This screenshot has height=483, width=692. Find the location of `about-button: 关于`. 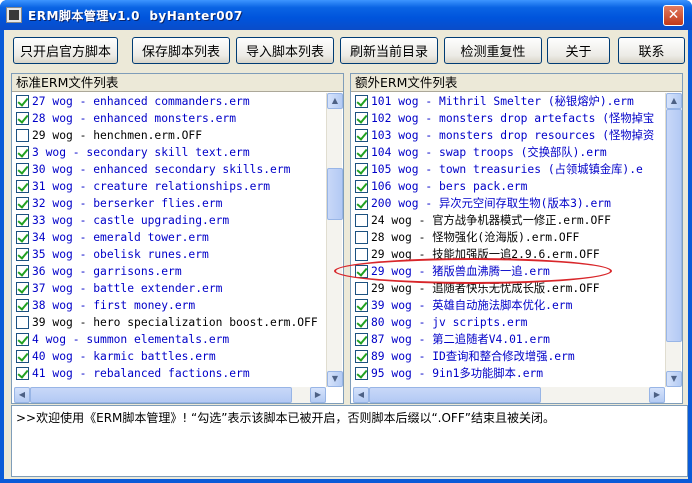

about-button: 关于 is located at coordinates (578, 50).